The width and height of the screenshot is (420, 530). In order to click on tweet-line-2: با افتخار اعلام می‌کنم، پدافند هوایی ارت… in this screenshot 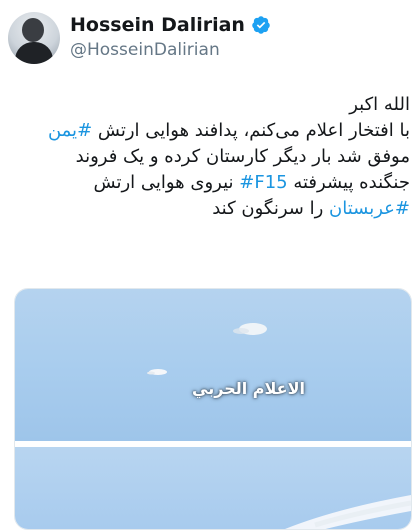, I will do `click(210, 131)`.